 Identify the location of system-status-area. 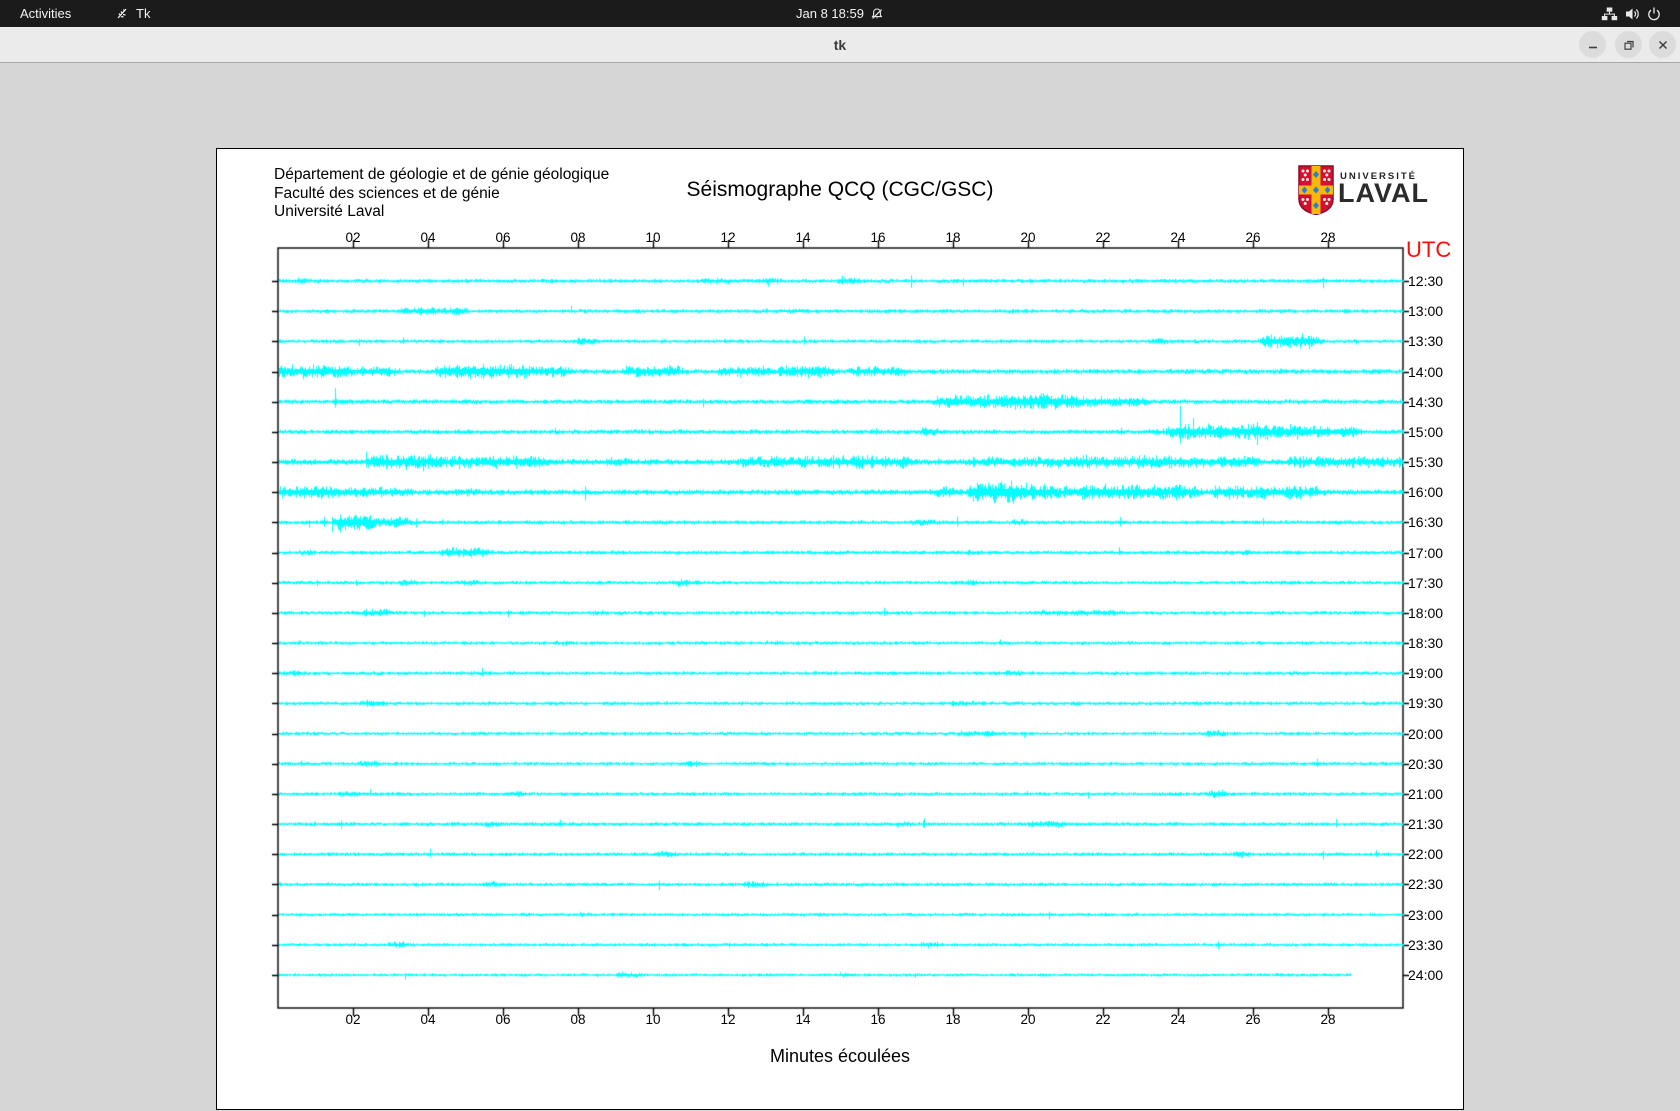
(1631, 13).